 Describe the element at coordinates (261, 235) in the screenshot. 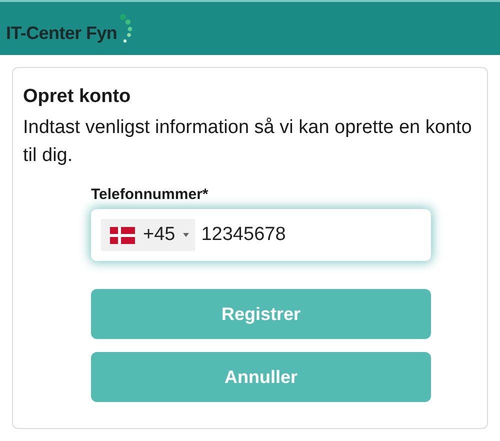

I see `phone-field: +45 12345678` at that location.